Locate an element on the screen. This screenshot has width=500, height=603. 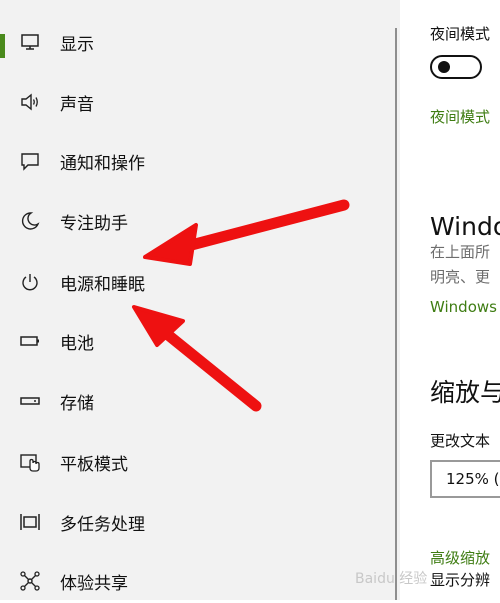
sidebar-item-label: 通知和操作 is located at coordinates (102, 163).